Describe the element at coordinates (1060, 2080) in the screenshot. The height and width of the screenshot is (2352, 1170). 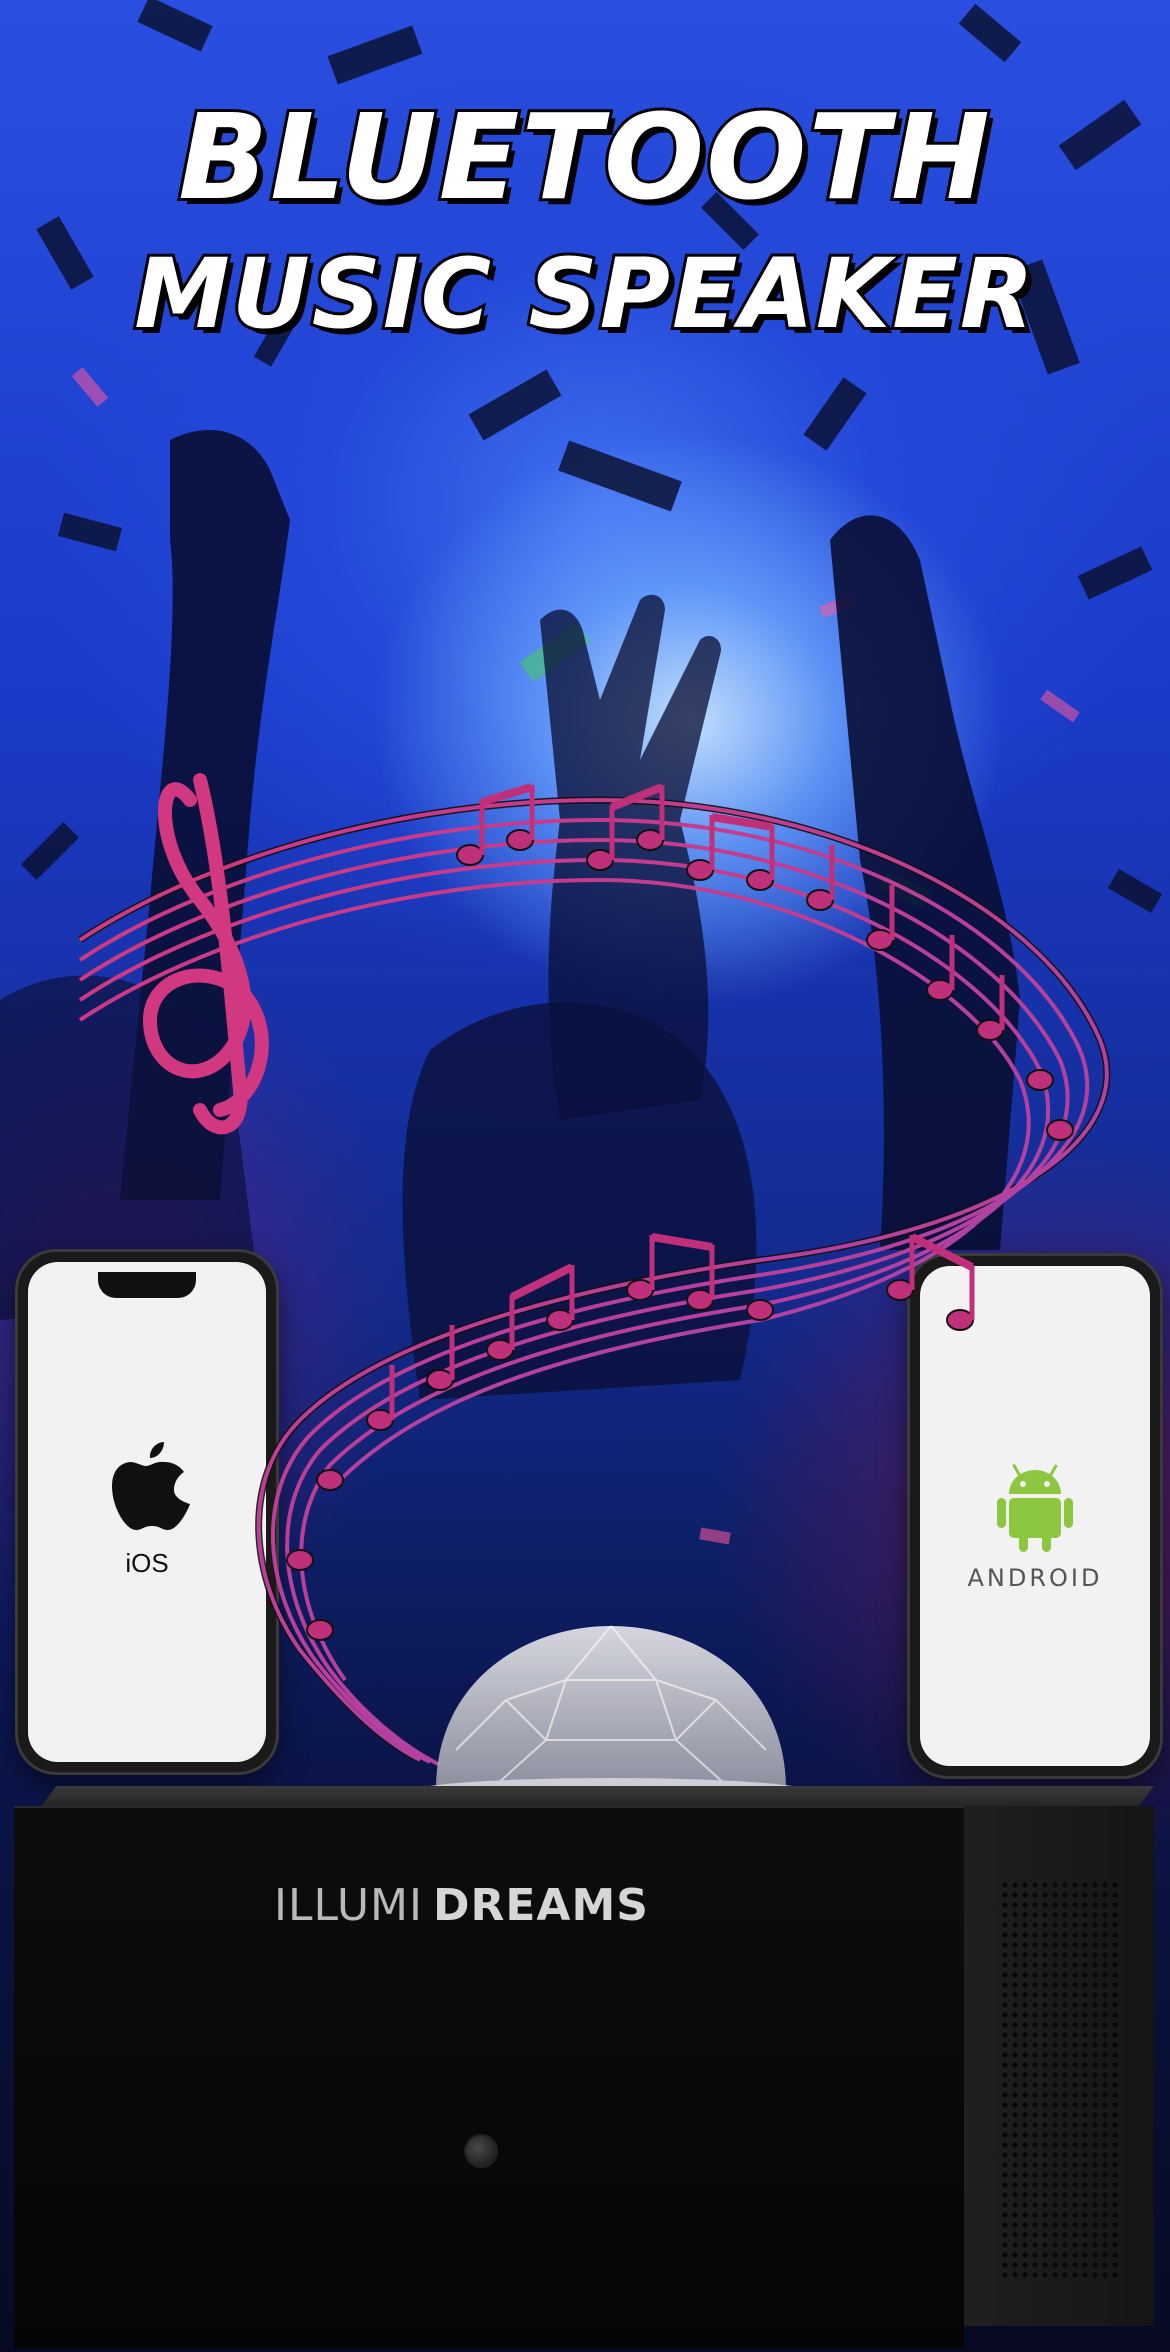
I see `speaker-grille` at that location.